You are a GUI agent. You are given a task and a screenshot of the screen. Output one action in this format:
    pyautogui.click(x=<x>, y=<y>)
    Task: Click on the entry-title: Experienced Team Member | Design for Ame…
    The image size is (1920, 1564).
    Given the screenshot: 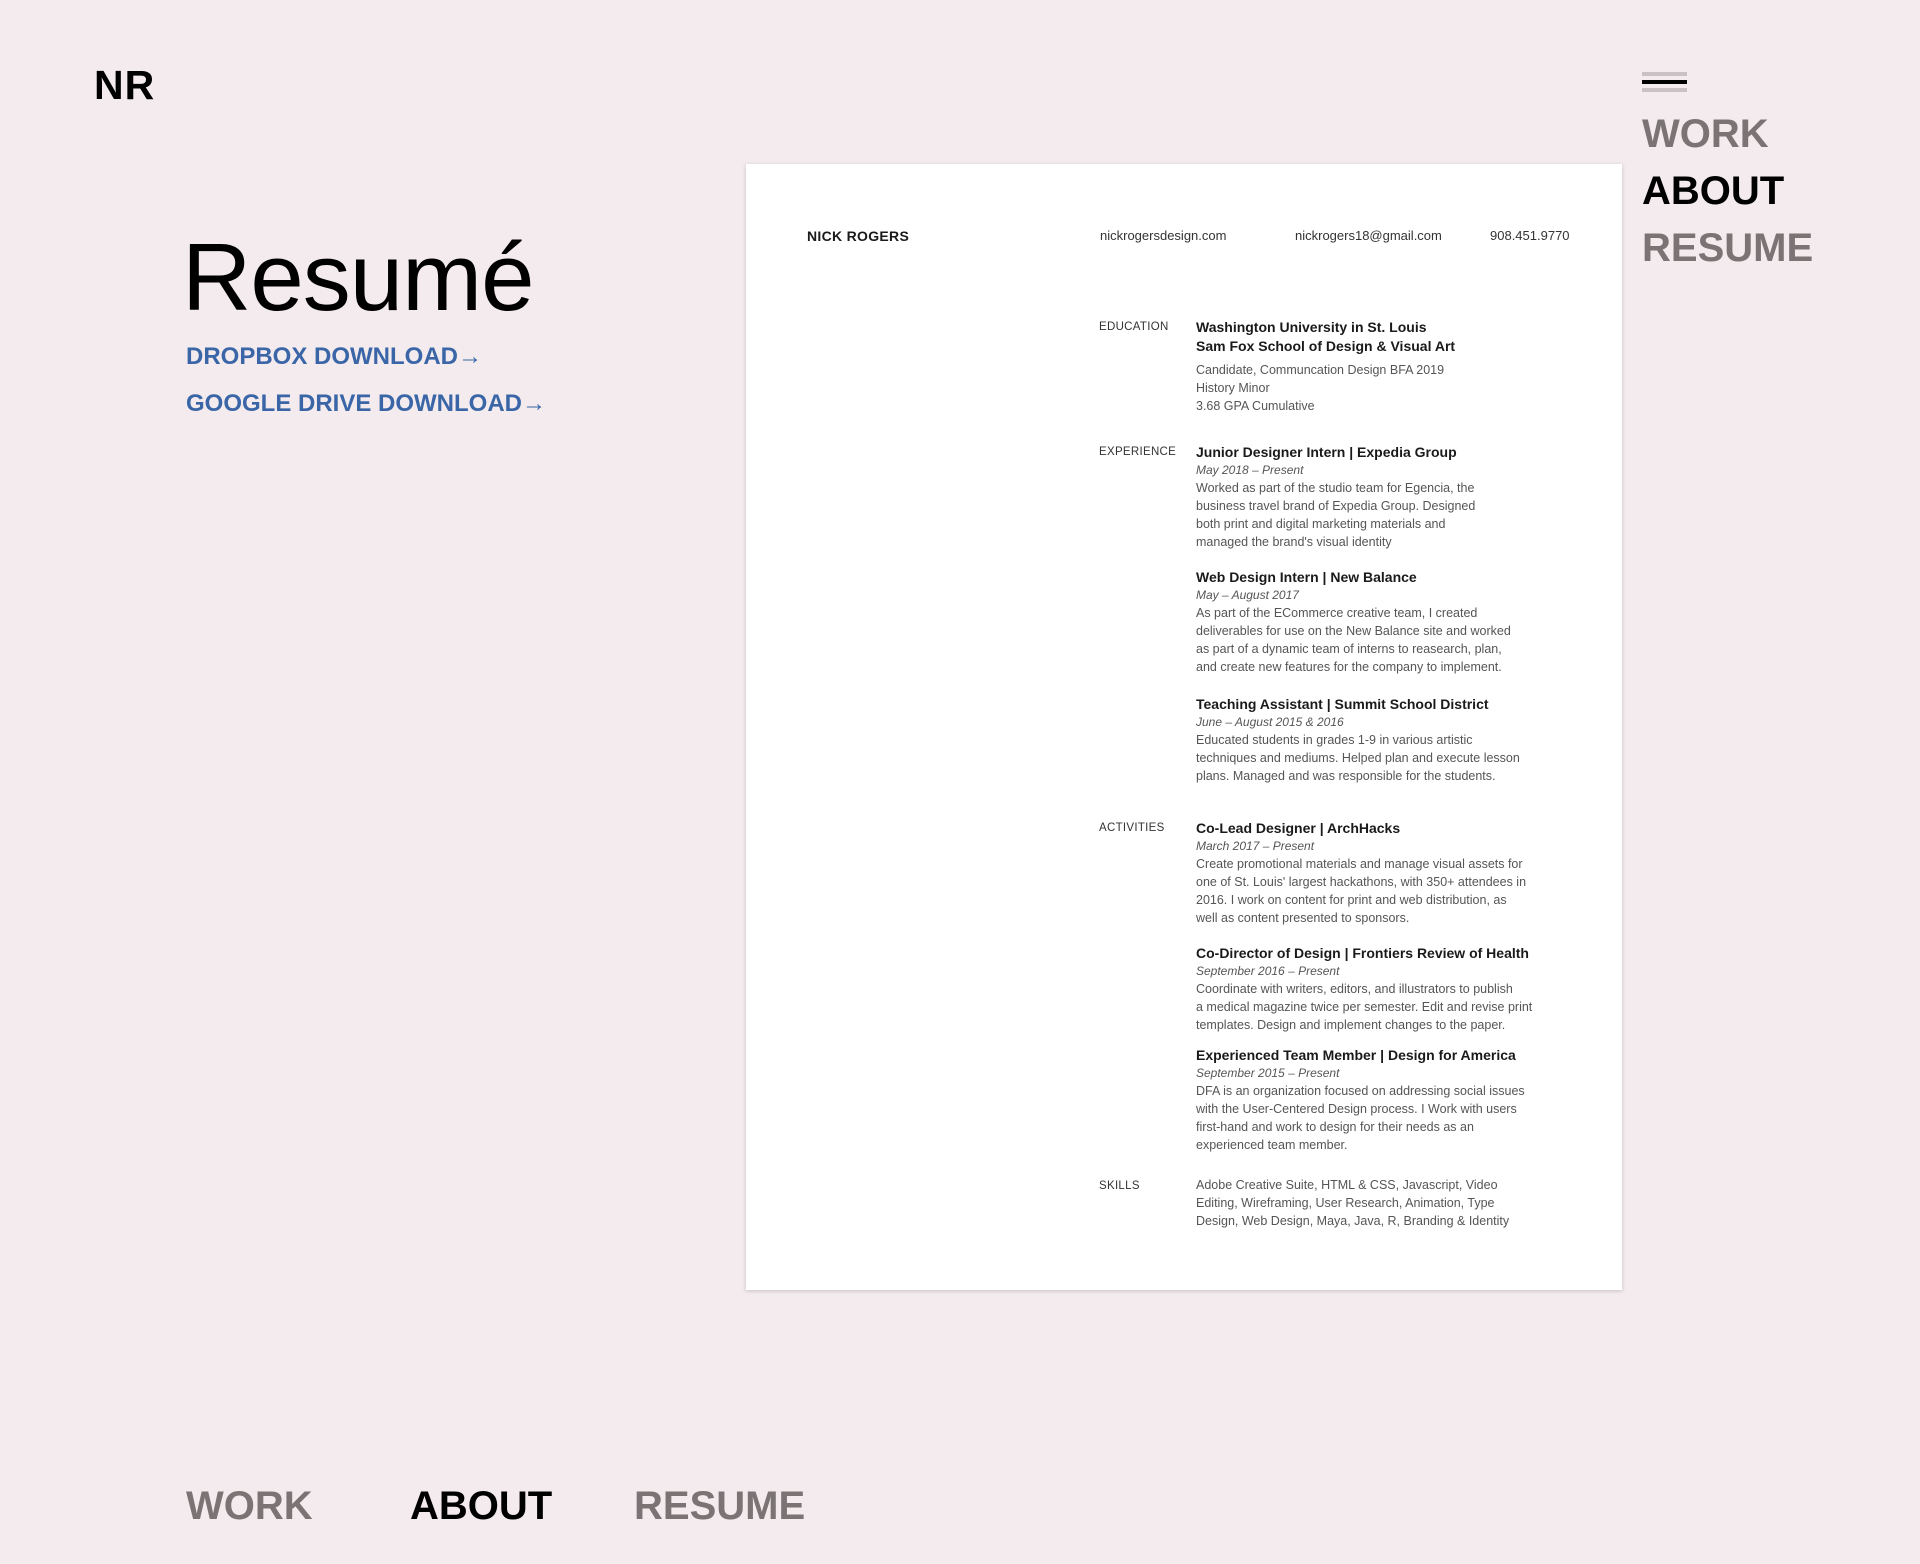 What is the action you would take?
    pyautogui.click(x=1356, y=1055)
    